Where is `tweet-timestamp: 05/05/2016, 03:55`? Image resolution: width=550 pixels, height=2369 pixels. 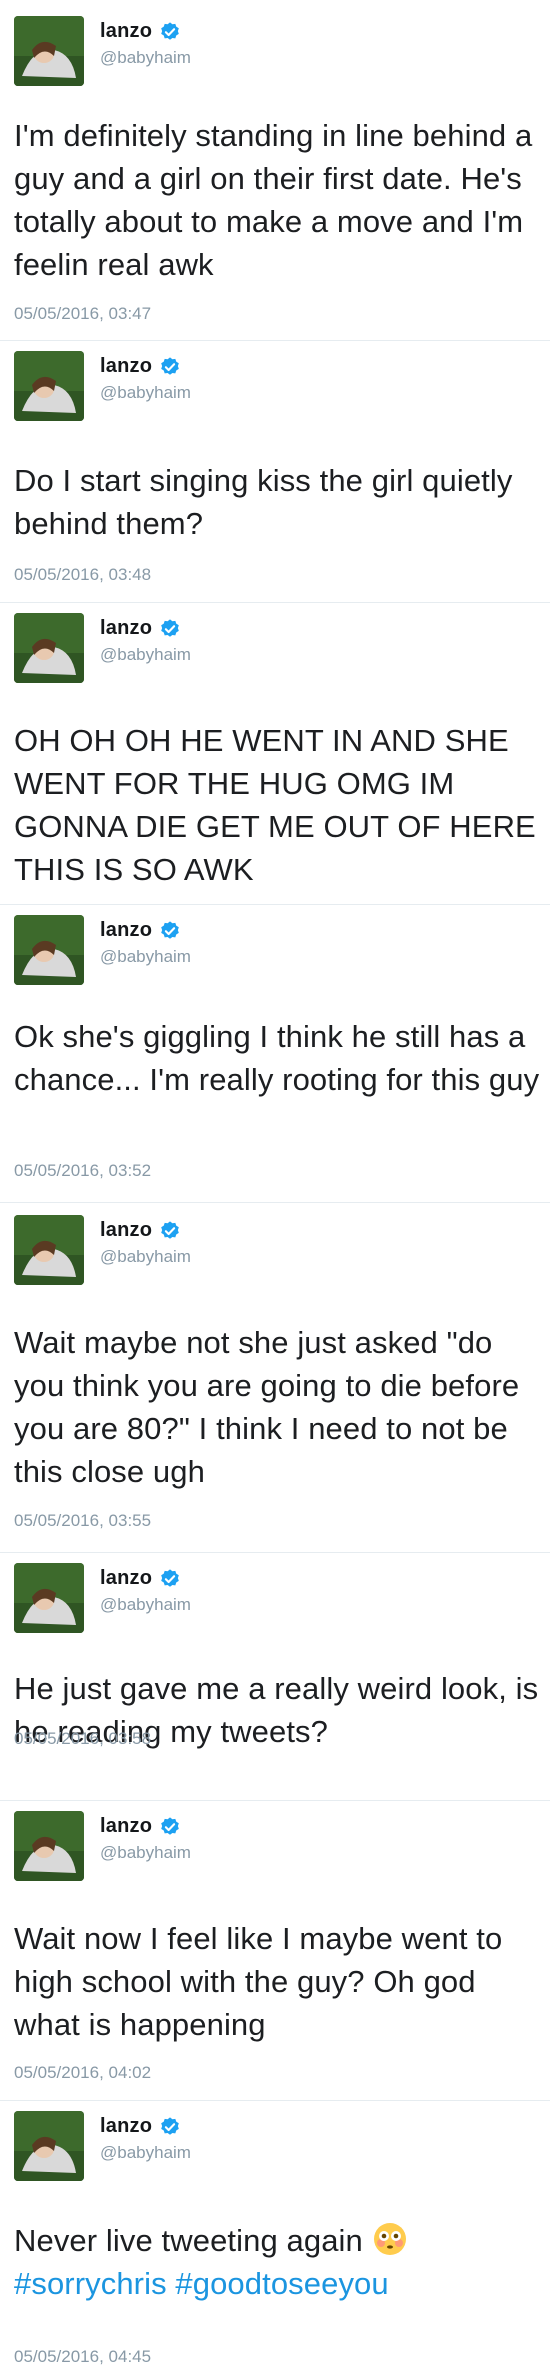
tweet-timestamp: 05/05/2016, 03:55 is located at coordinates (82, 1521).